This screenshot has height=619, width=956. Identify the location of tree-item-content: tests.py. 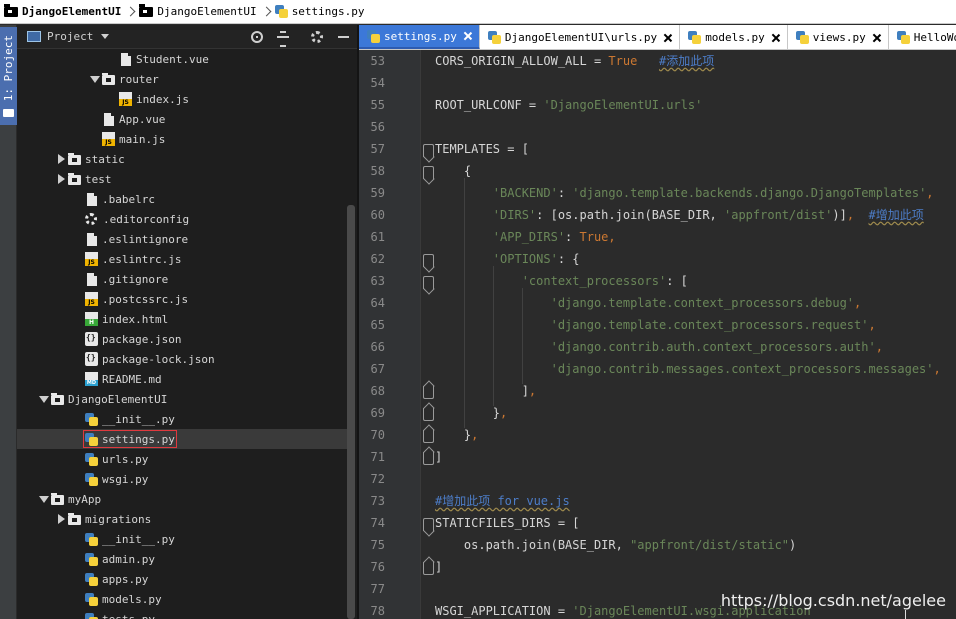
(120, 615).